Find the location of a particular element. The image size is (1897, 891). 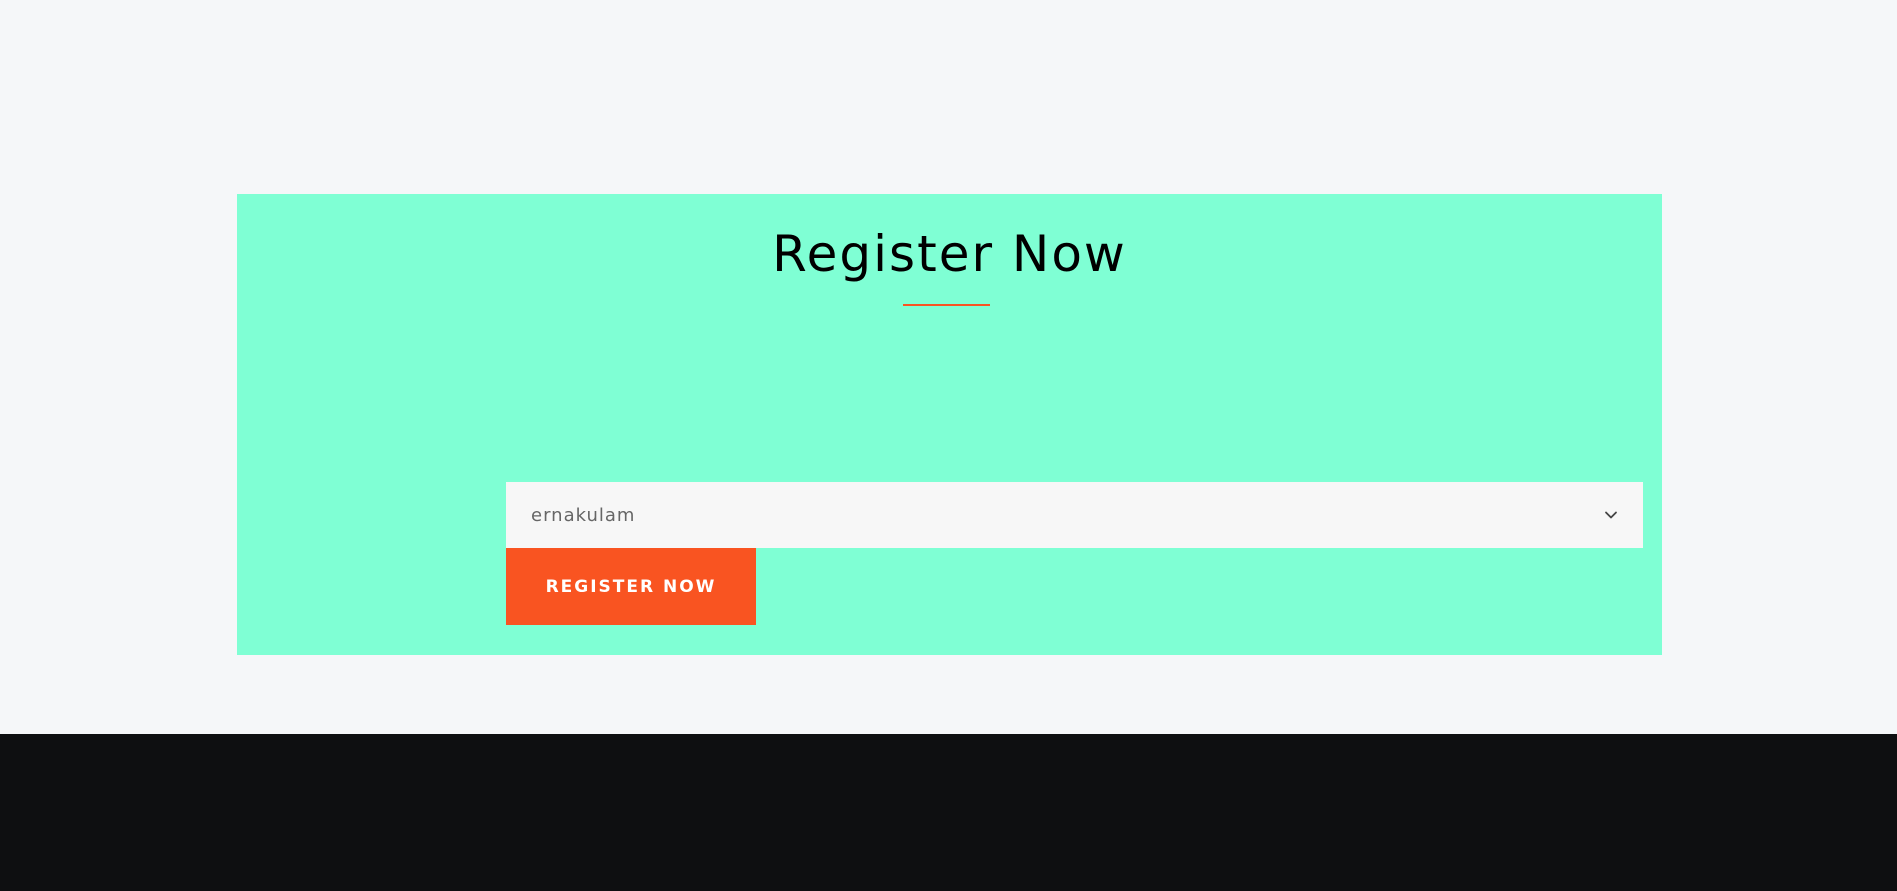

register-now-button: REGISTER NOW is located at coordinates (631, 586).